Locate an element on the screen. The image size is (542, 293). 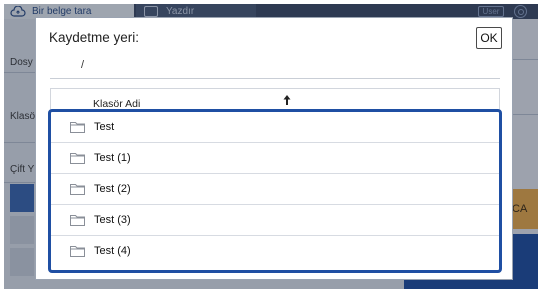
folder-row-label: Test (3) is located at coordinates (112, 220).